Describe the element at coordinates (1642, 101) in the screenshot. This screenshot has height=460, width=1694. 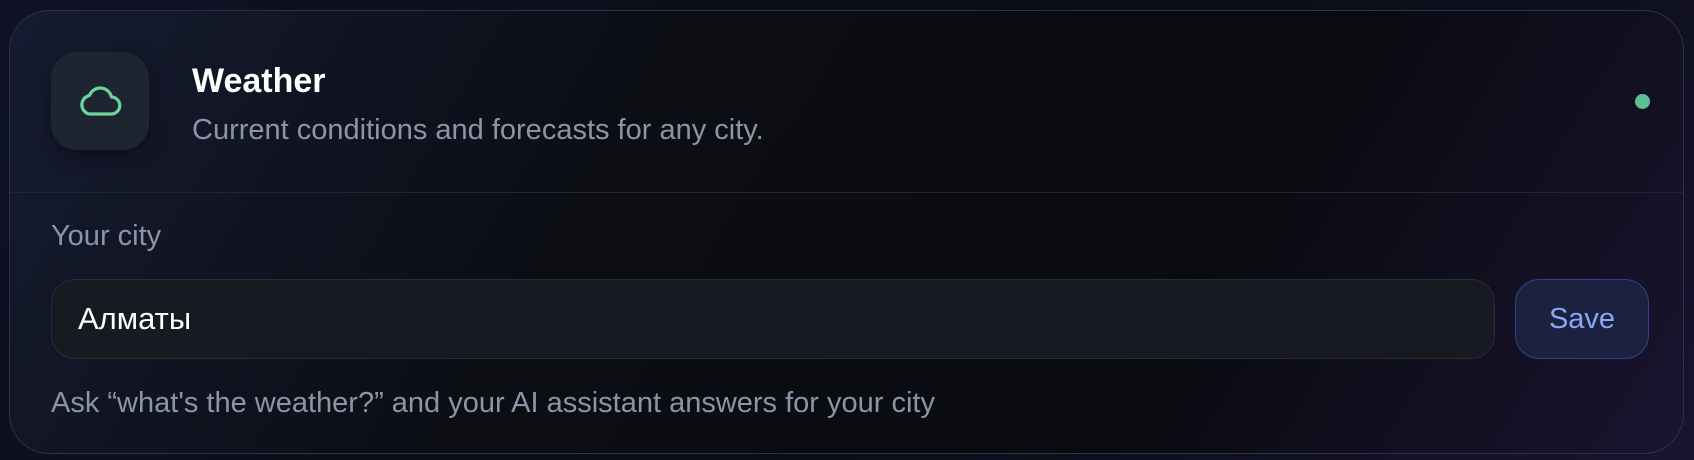
I see `status-indicator-dot` at that location.